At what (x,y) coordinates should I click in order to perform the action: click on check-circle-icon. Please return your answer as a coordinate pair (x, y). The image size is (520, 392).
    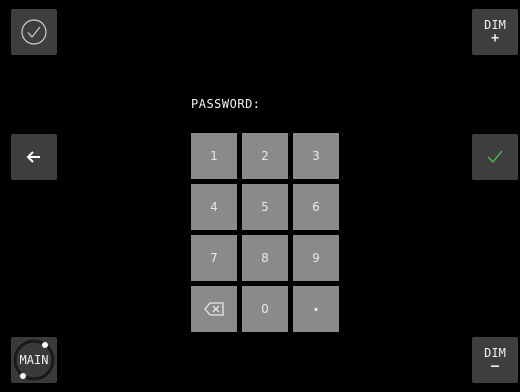
    Looking at the image, I should click on (34, 32).